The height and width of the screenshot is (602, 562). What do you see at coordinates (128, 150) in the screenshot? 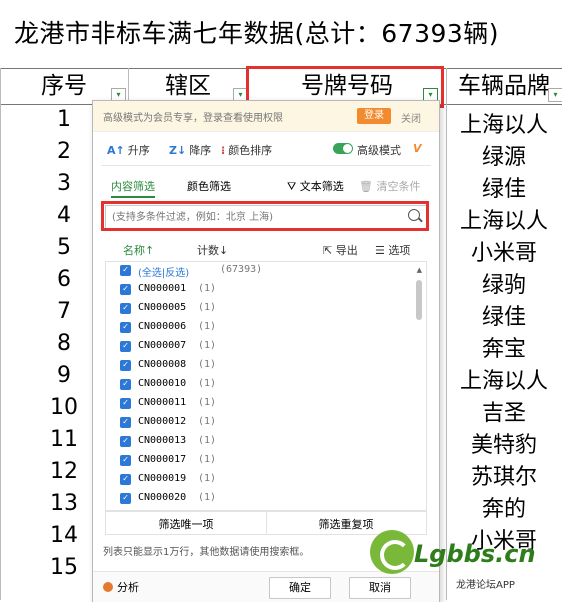
I see `sort-ascending-button: A↑ 升序` at bounding box center [128, 150].